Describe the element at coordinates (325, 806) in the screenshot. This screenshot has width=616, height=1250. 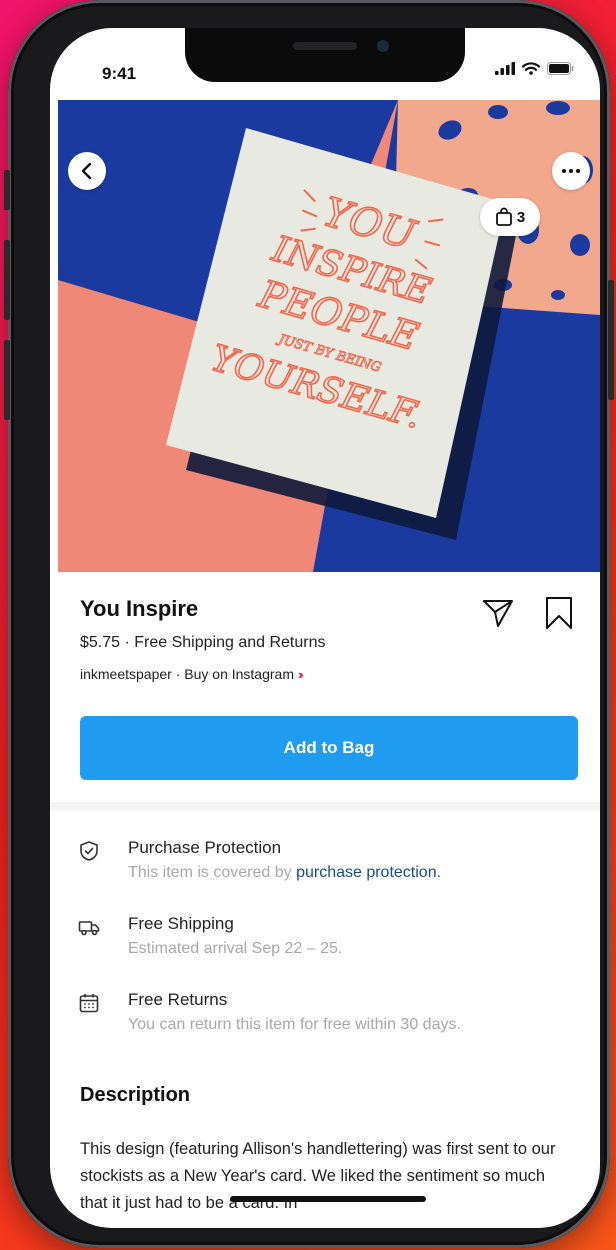
I see `section-divider` at that location.